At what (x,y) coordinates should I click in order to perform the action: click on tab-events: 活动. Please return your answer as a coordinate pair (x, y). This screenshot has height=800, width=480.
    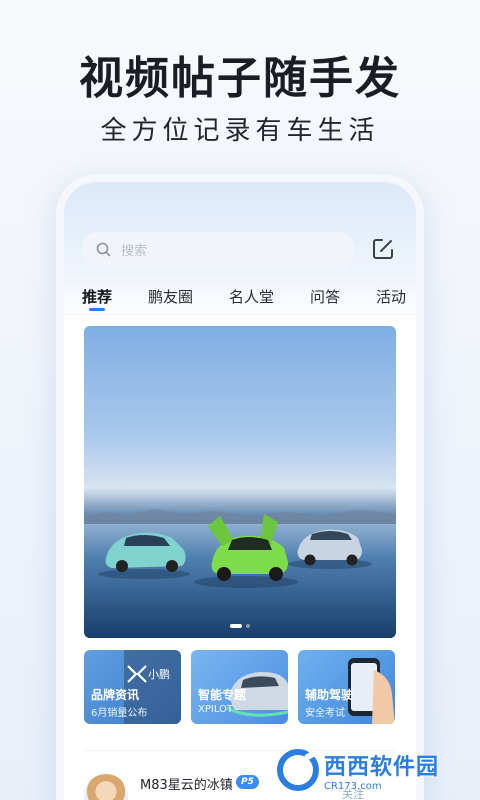
    Looking at the image, I should click on (391, 296).